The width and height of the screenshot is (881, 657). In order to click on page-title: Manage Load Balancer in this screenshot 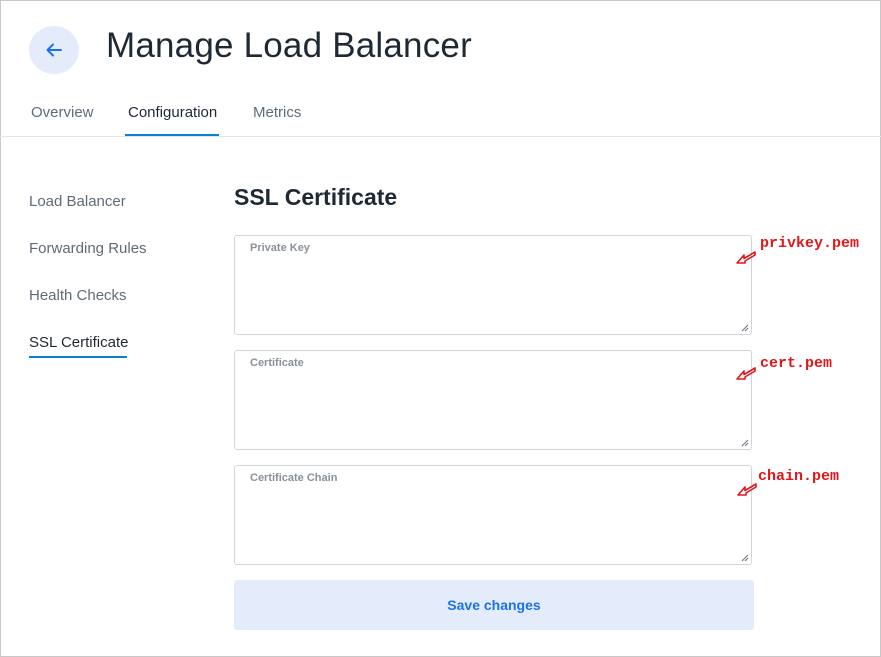, I will do `click(289, 45)`.